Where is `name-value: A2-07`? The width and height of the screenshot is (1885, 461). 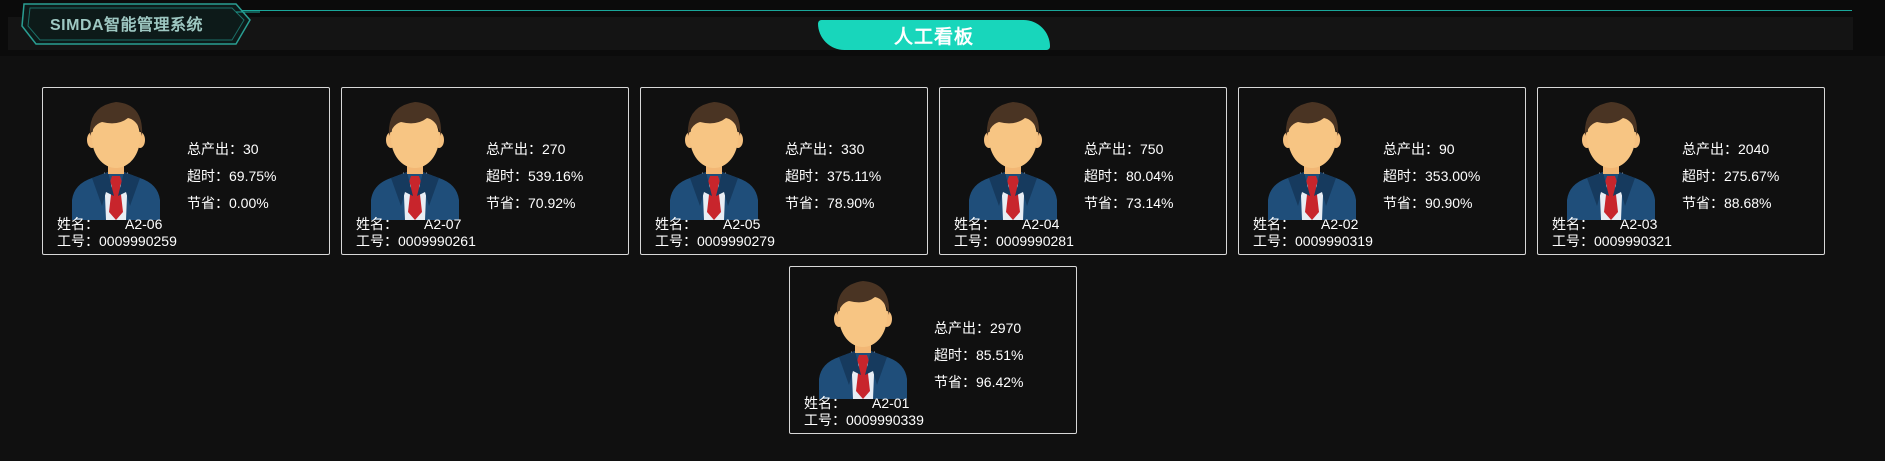
name-value: A2-07 is located at coordinates (443, 224).